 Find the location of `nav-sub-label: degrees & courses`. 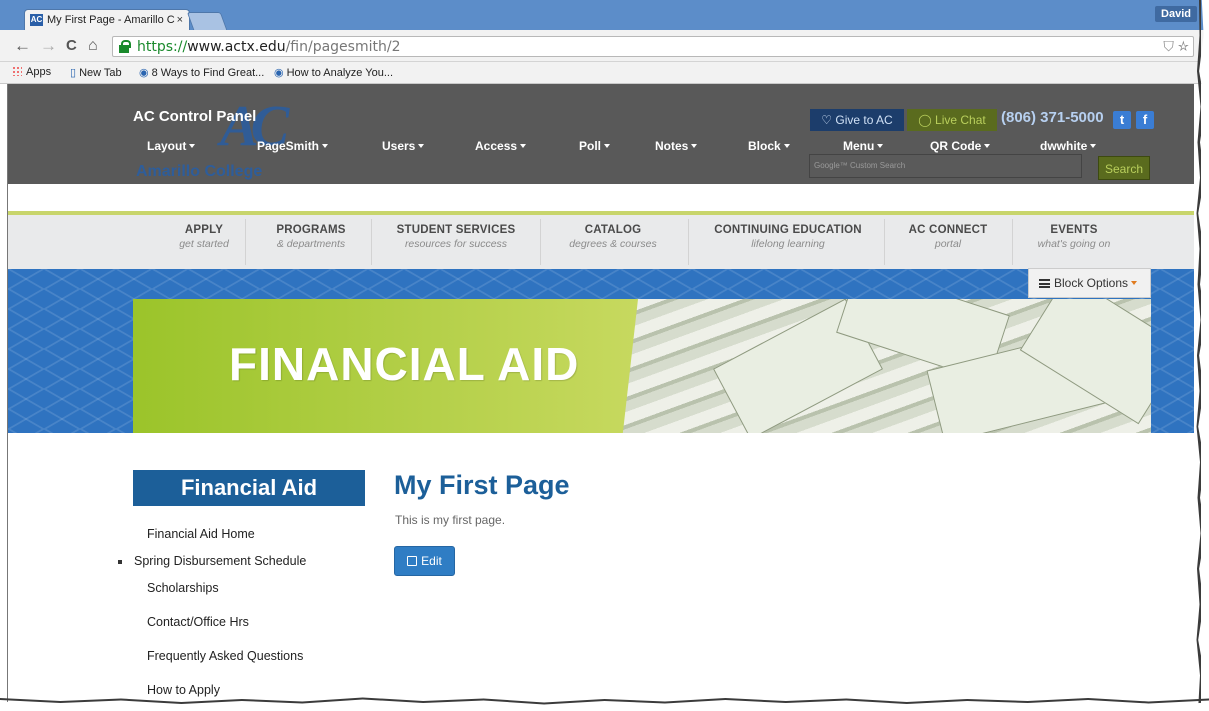

nav-sub-label: degrees & courses is located at coordinates (613, 244).